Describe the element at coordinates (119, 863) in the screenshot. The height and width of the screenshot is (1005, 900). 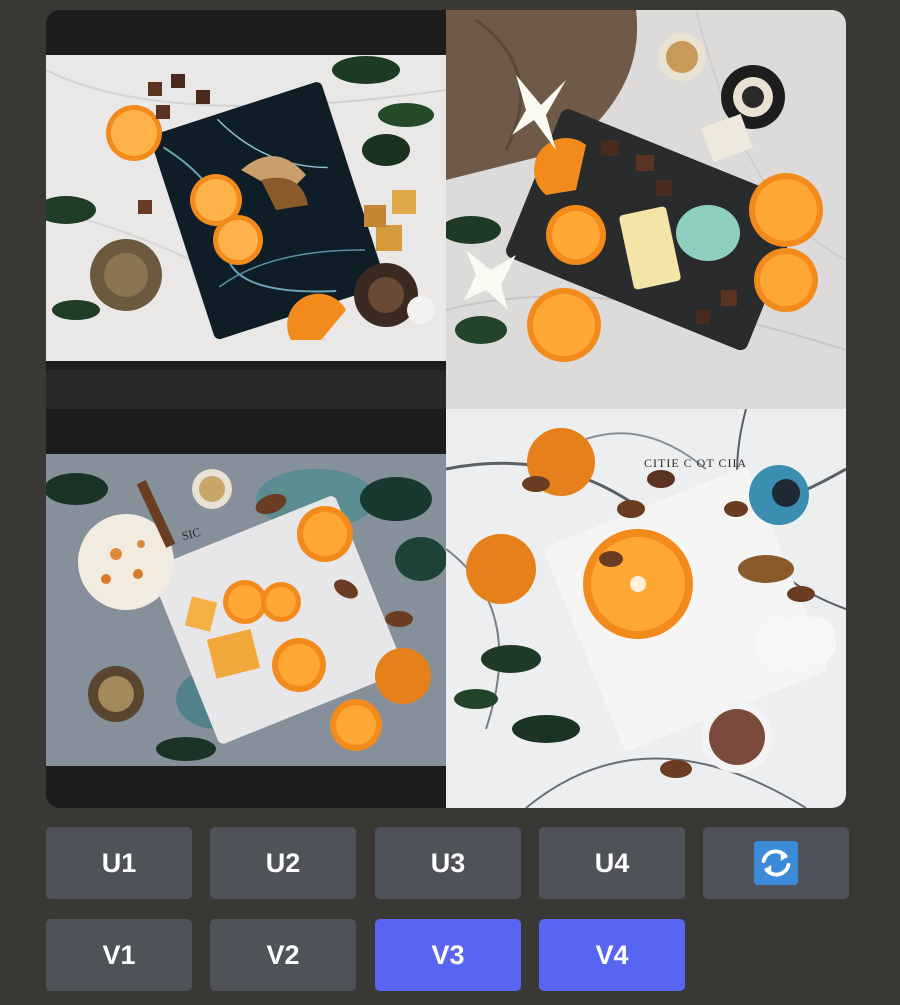
I see `upscale-1-button: U1` at that location.